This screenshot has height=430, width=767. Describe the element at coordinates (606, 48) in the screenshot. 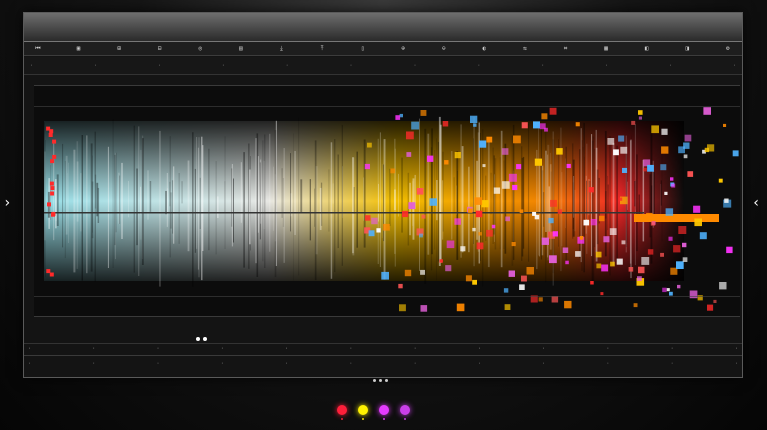

I see `toolbar-button: ▦` at that location.